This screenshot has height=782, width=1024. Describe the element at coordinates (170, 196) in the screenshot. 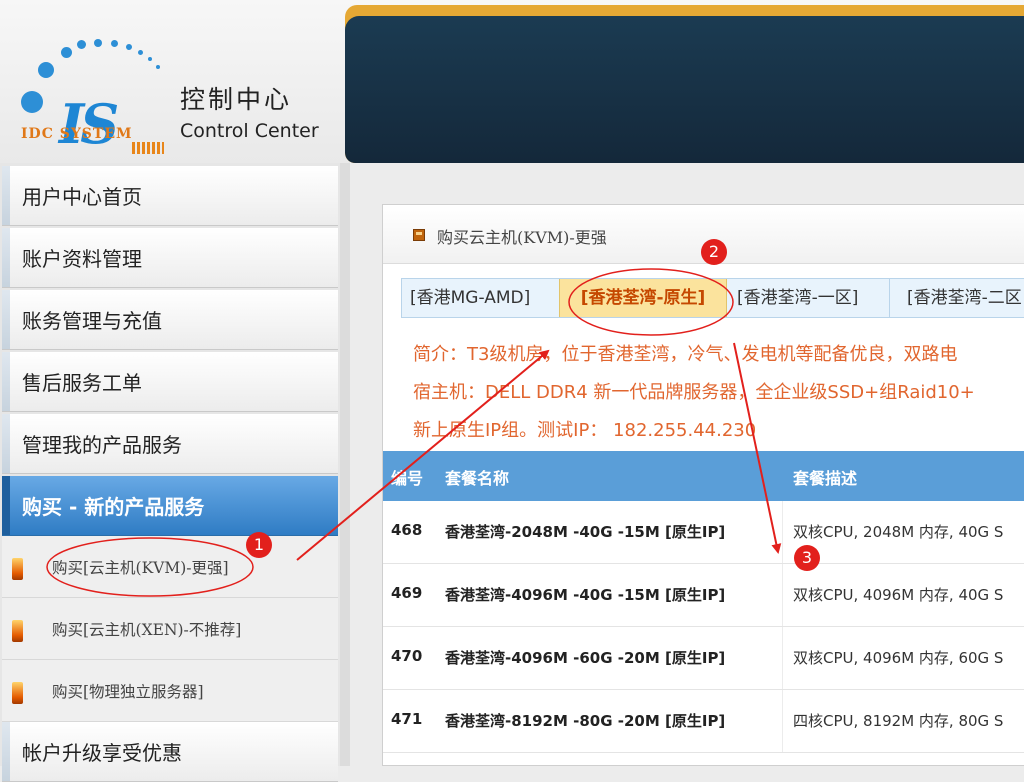

I see `sidebar-item-home: 用户中心首页` at that location.